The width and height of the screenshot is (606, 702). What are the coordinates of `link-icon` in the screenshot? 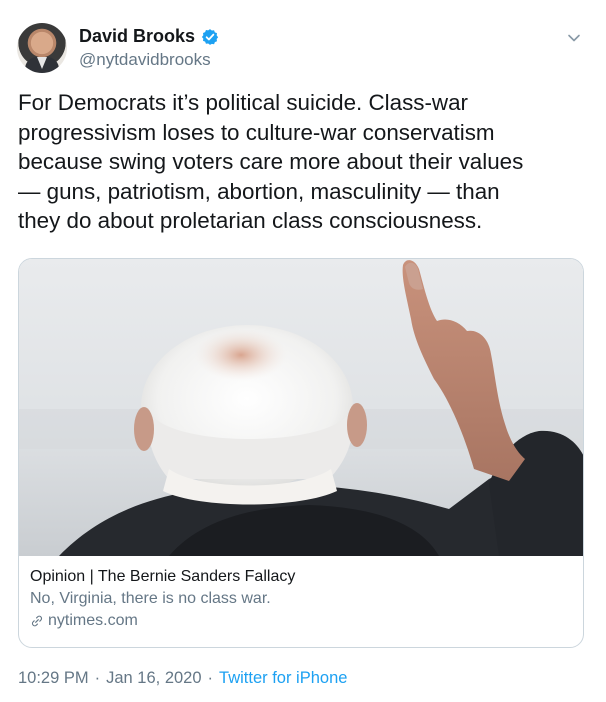 It's located at (37, 621).